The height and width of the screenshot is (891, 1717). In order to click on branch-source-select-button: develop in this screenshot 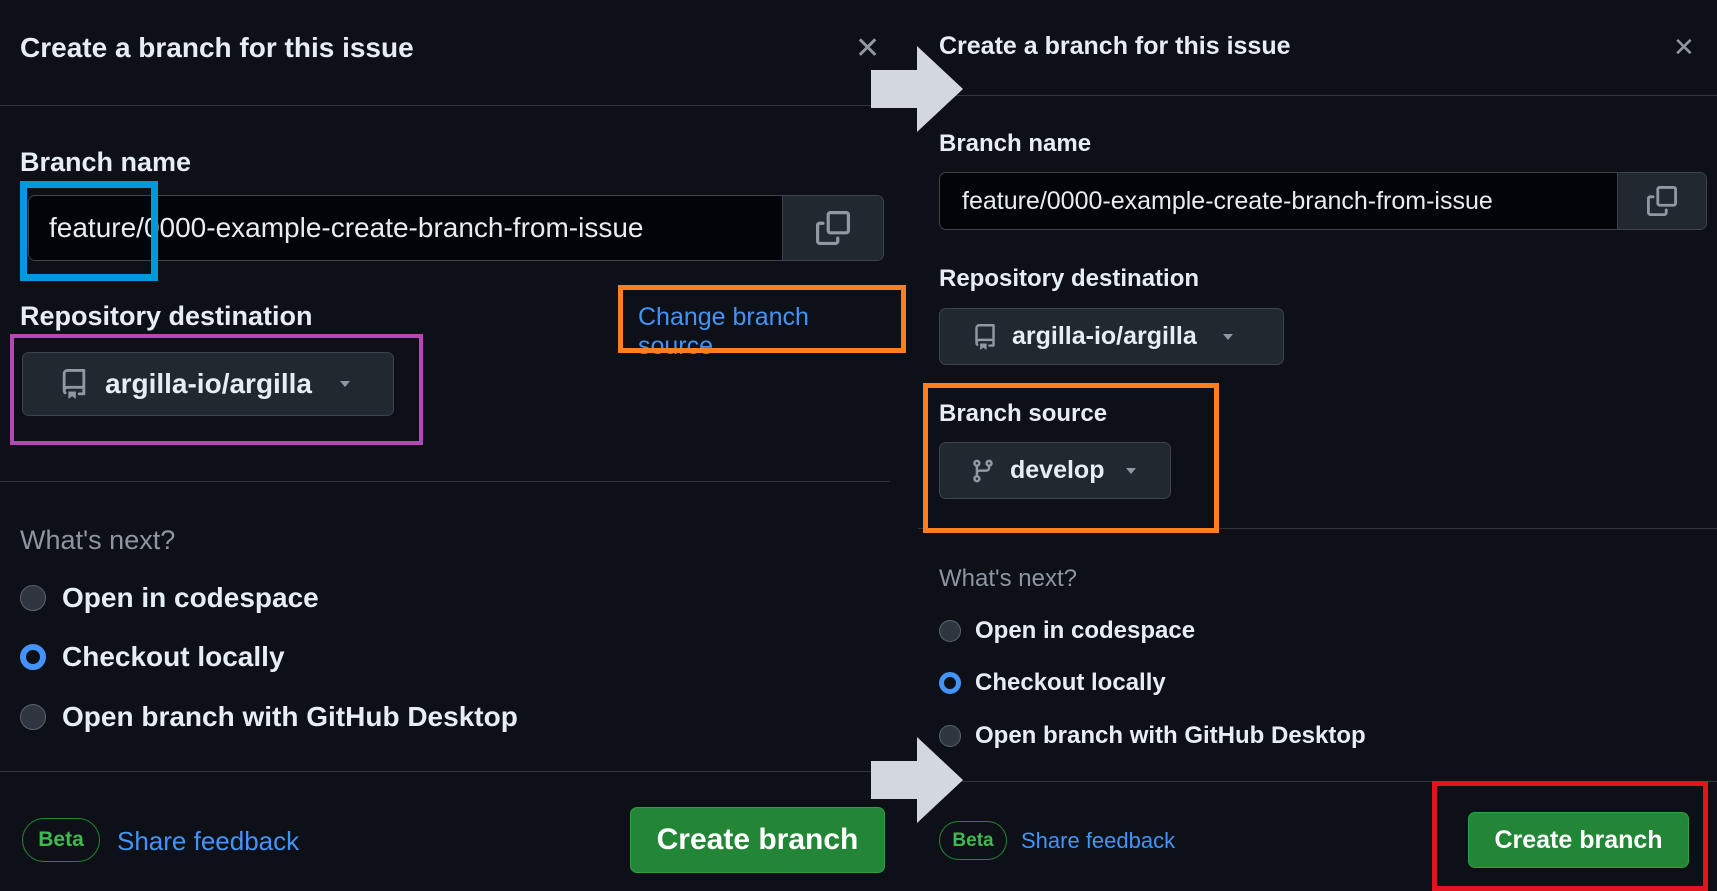, I will do `click(1055, 470)`.